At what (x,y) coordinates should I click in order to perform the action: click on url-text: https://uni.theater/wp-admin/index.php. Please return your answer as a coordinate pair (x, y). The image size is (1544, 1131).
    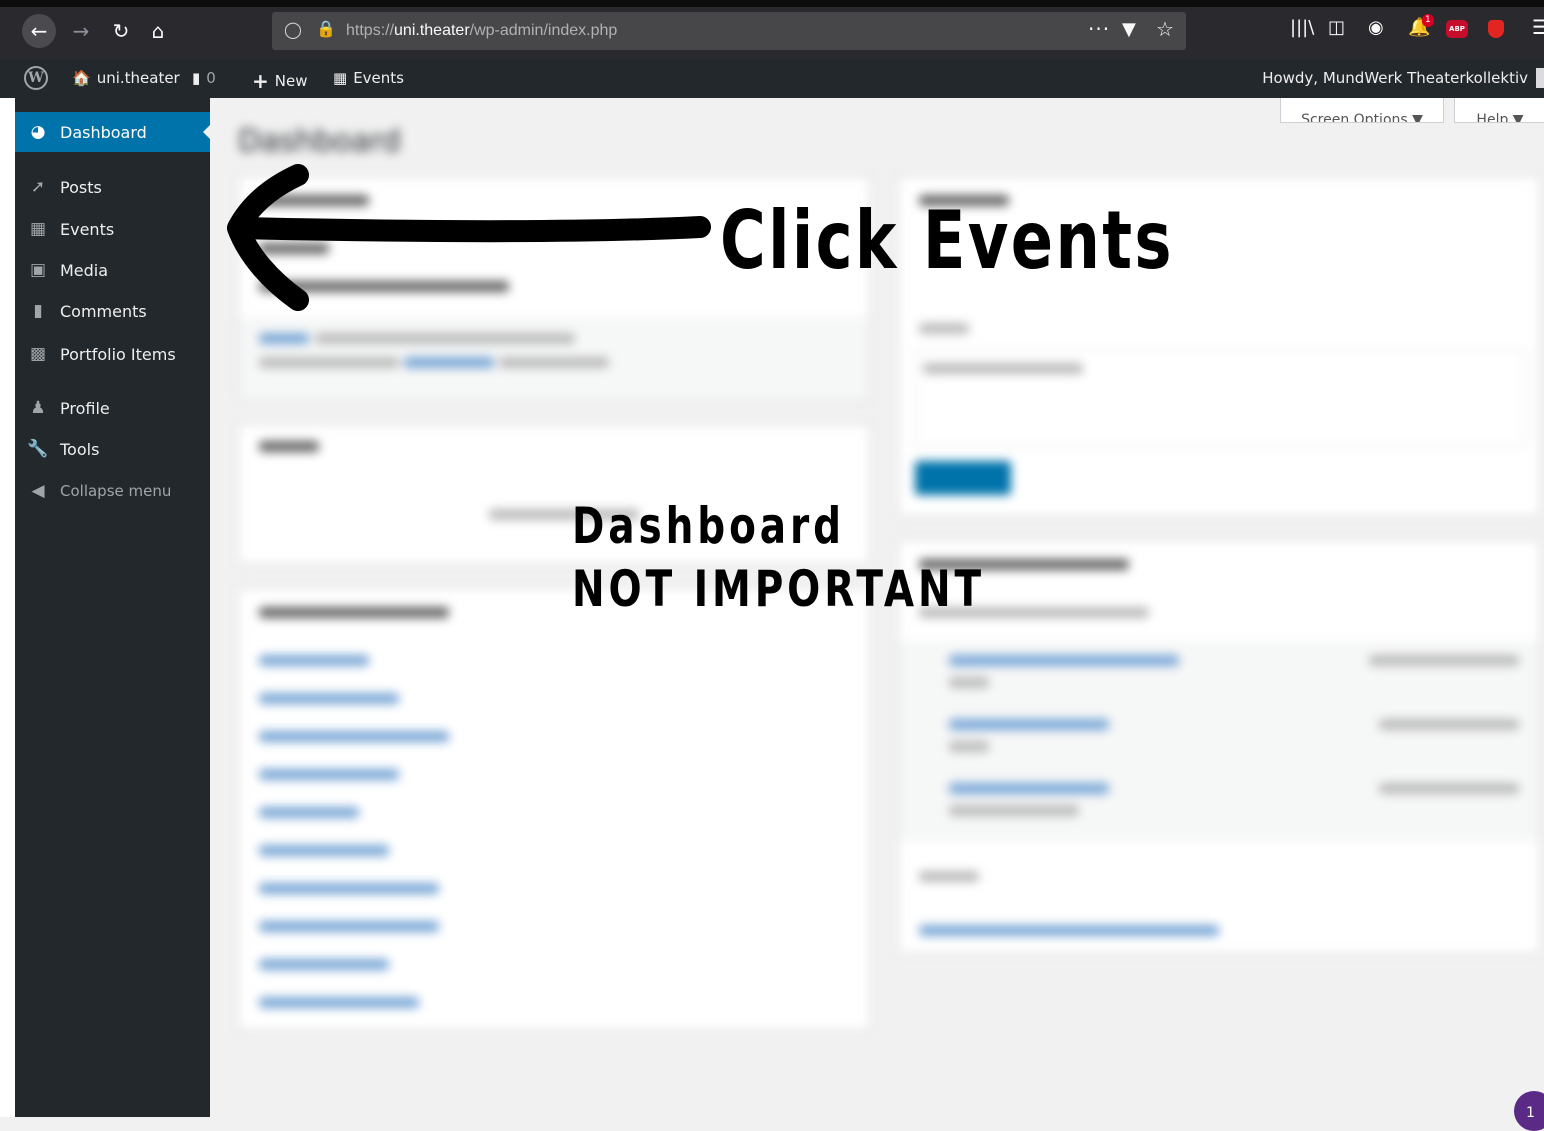
    Looking at the image, I should click on (481, 31).